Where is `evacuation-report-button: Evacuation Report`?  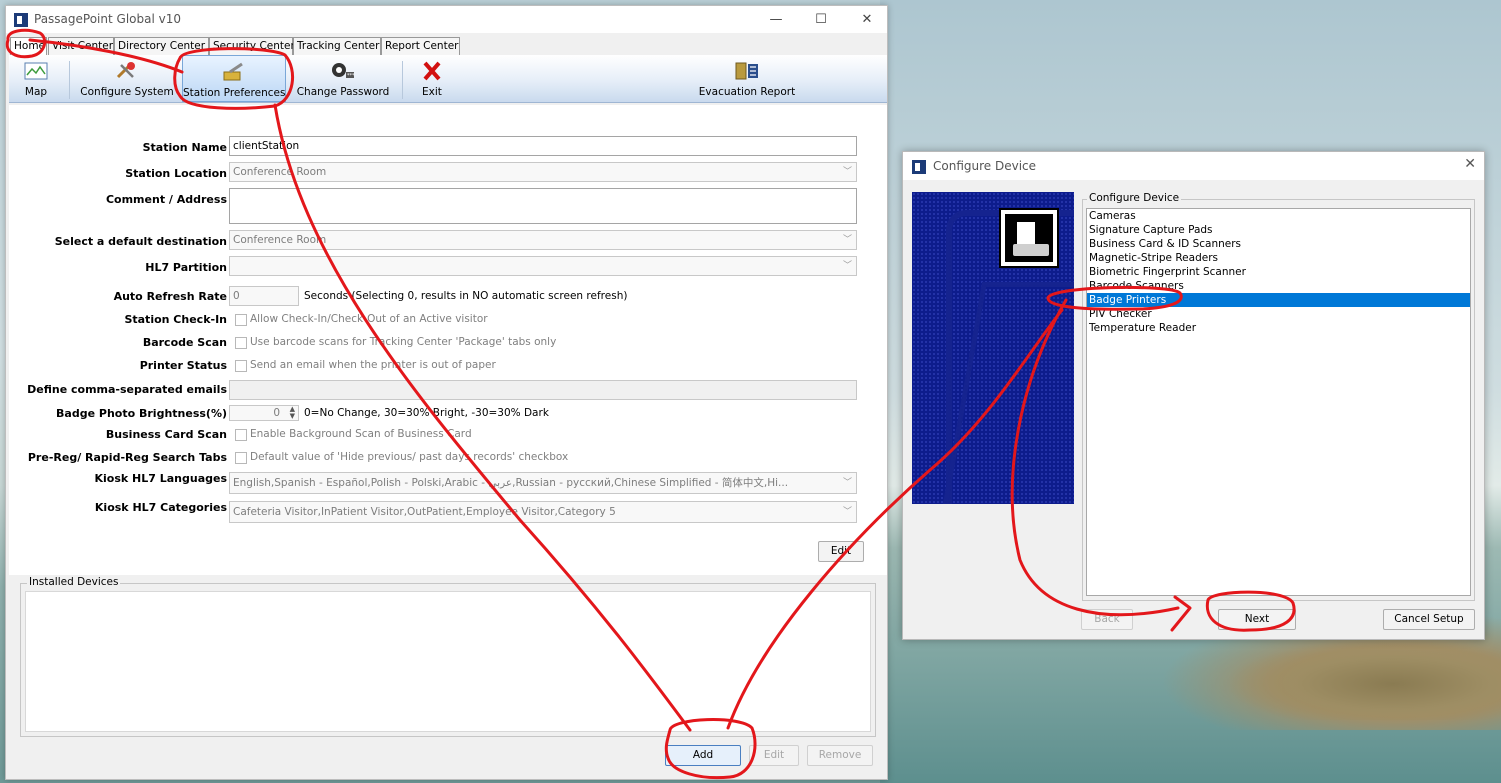
evacuation-report-button: Evacuation Report is located at coordinates (747, 78).